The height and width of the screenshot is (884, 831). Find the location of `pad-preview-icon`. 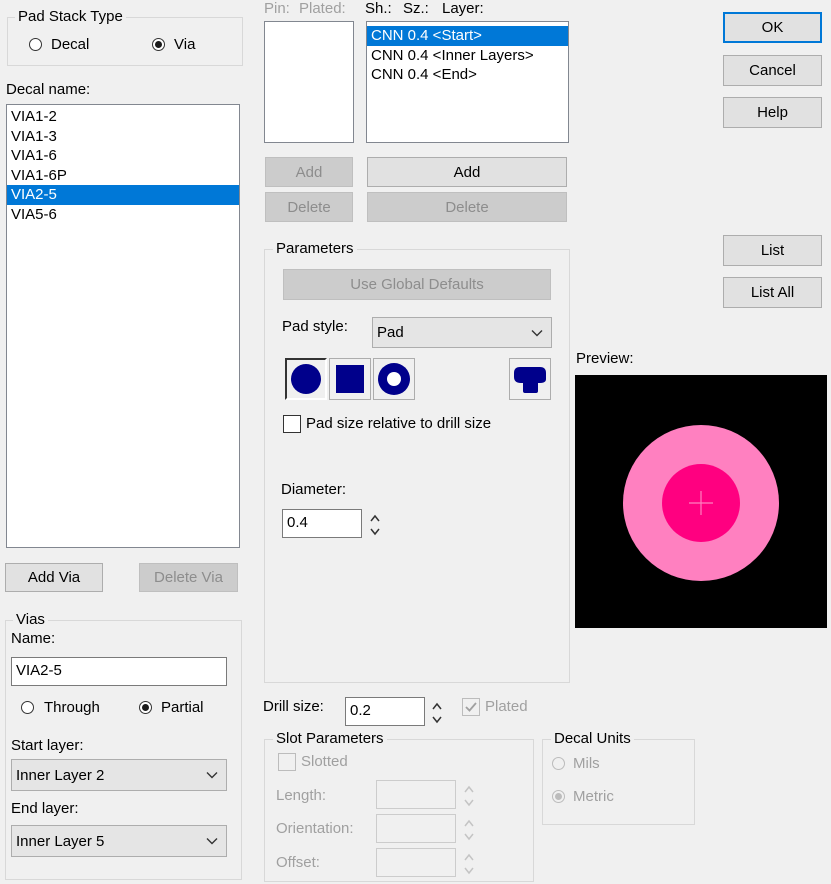

pad-preview-icon is located at coordinates (701, 503).